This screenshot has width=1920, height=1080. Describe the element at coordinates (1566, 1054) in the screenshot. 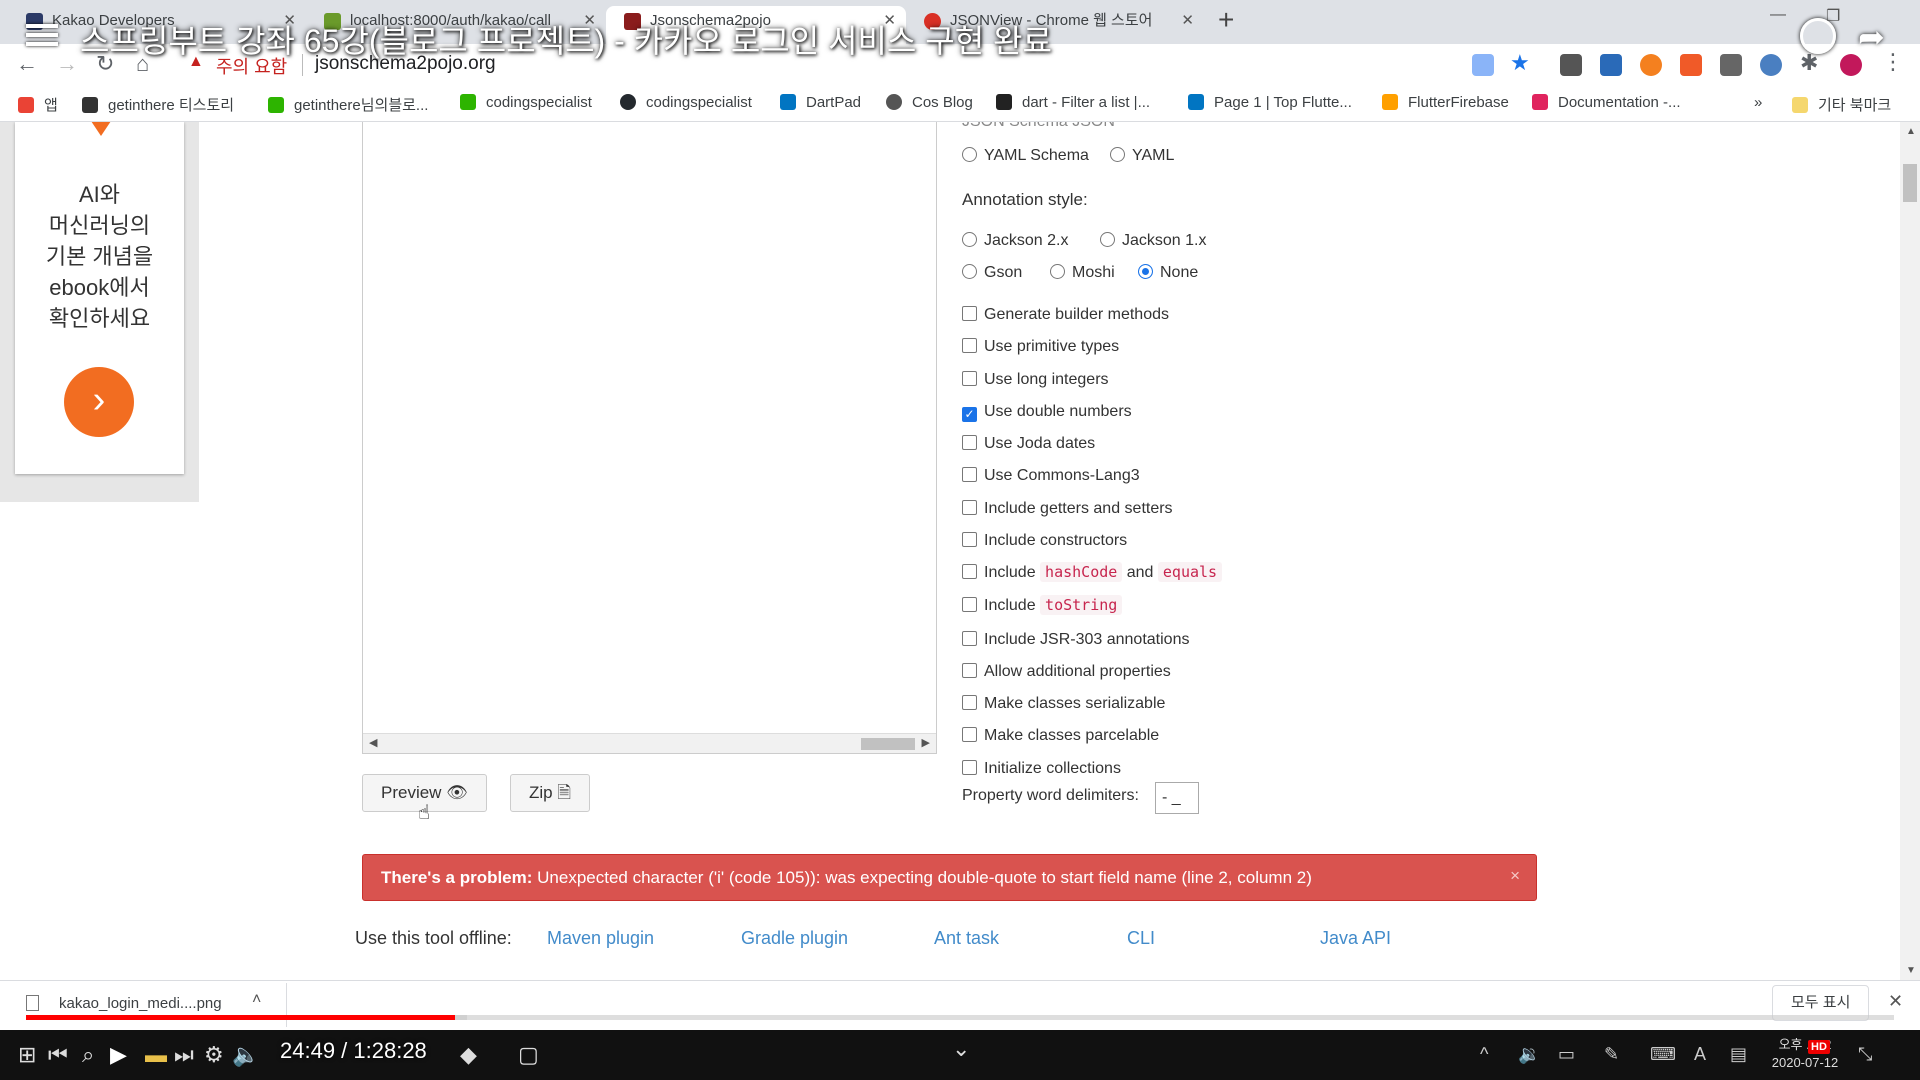

I see `battery-icon: ▭` at that location.